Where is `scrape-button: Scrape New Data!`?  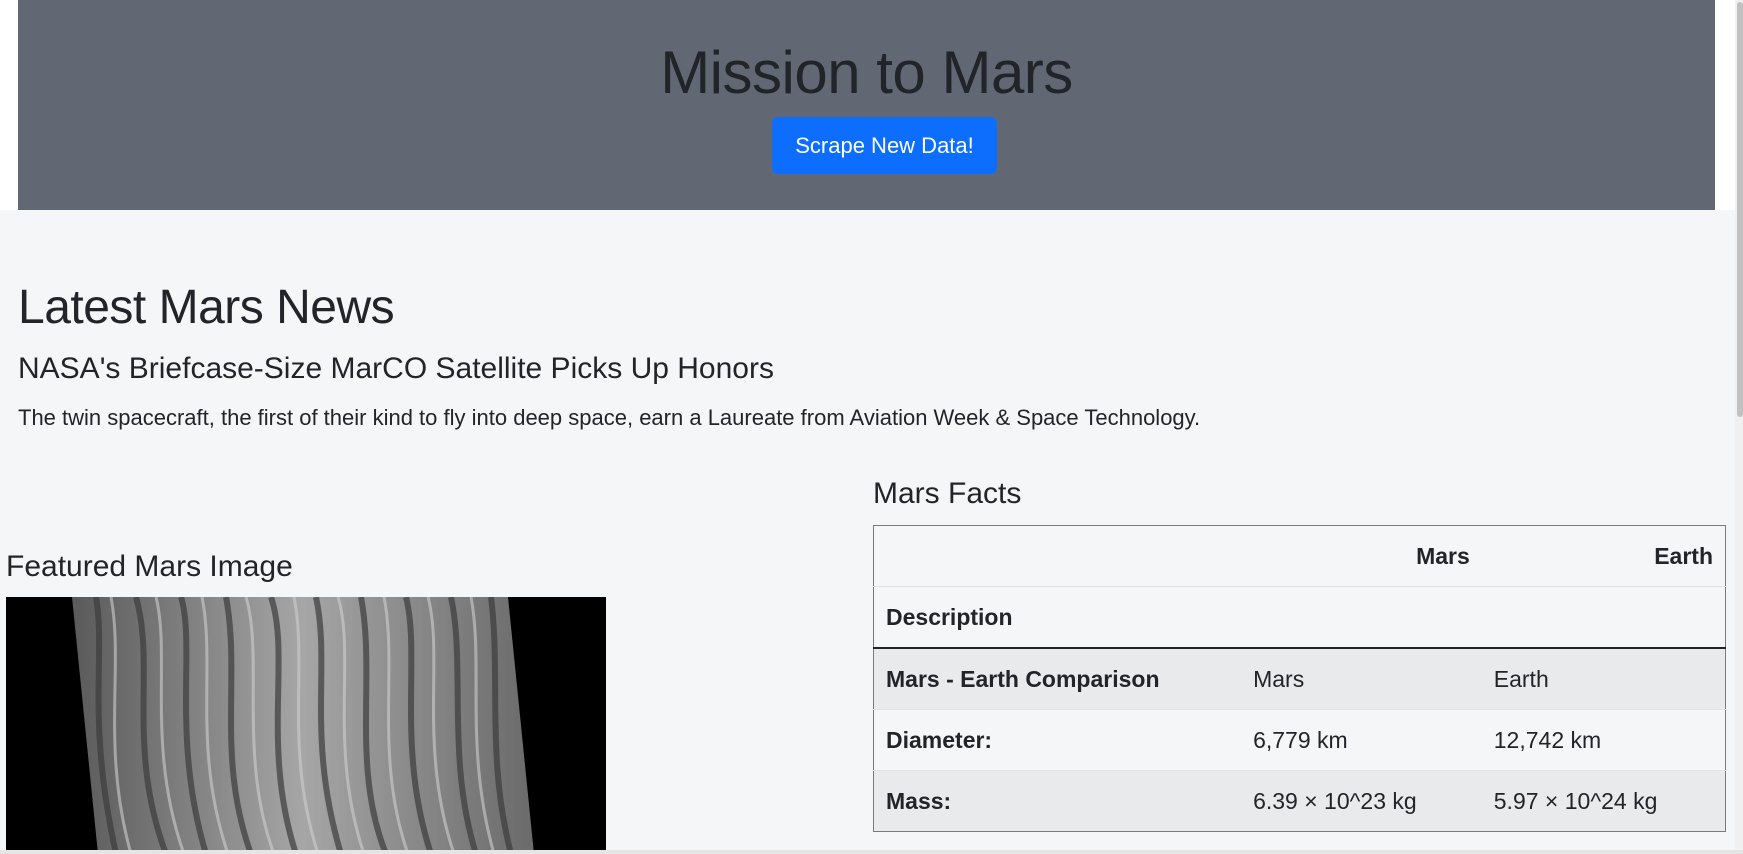
scrape-button: Scrape New Data! is located at coordinates (884, 145).